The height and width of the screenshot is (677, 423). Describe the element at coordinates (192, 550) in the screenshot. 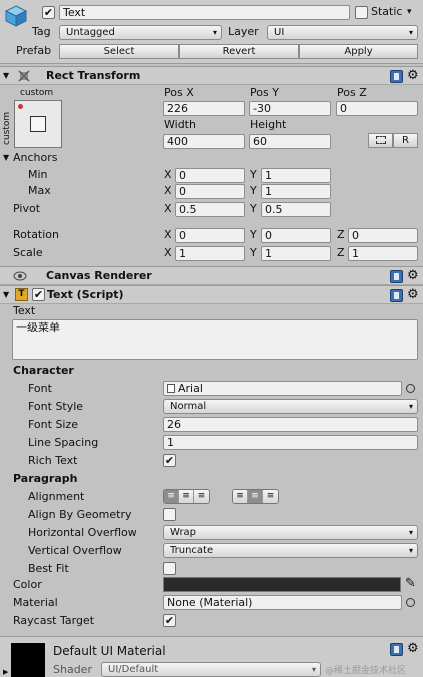

I see `v-overflow-value: Truncate` at that location.